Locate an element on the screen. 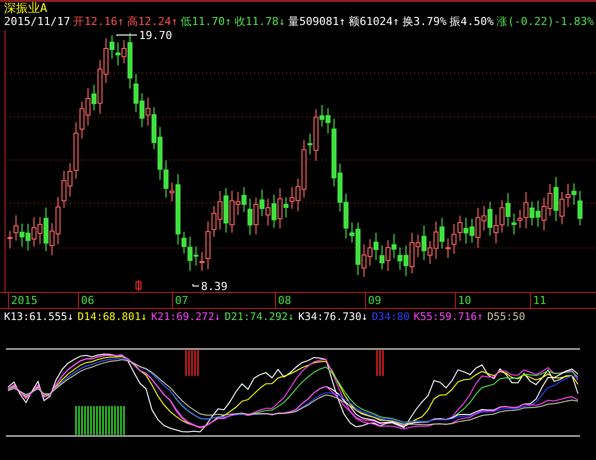  marker-icon is located at coordinates (139, 286).